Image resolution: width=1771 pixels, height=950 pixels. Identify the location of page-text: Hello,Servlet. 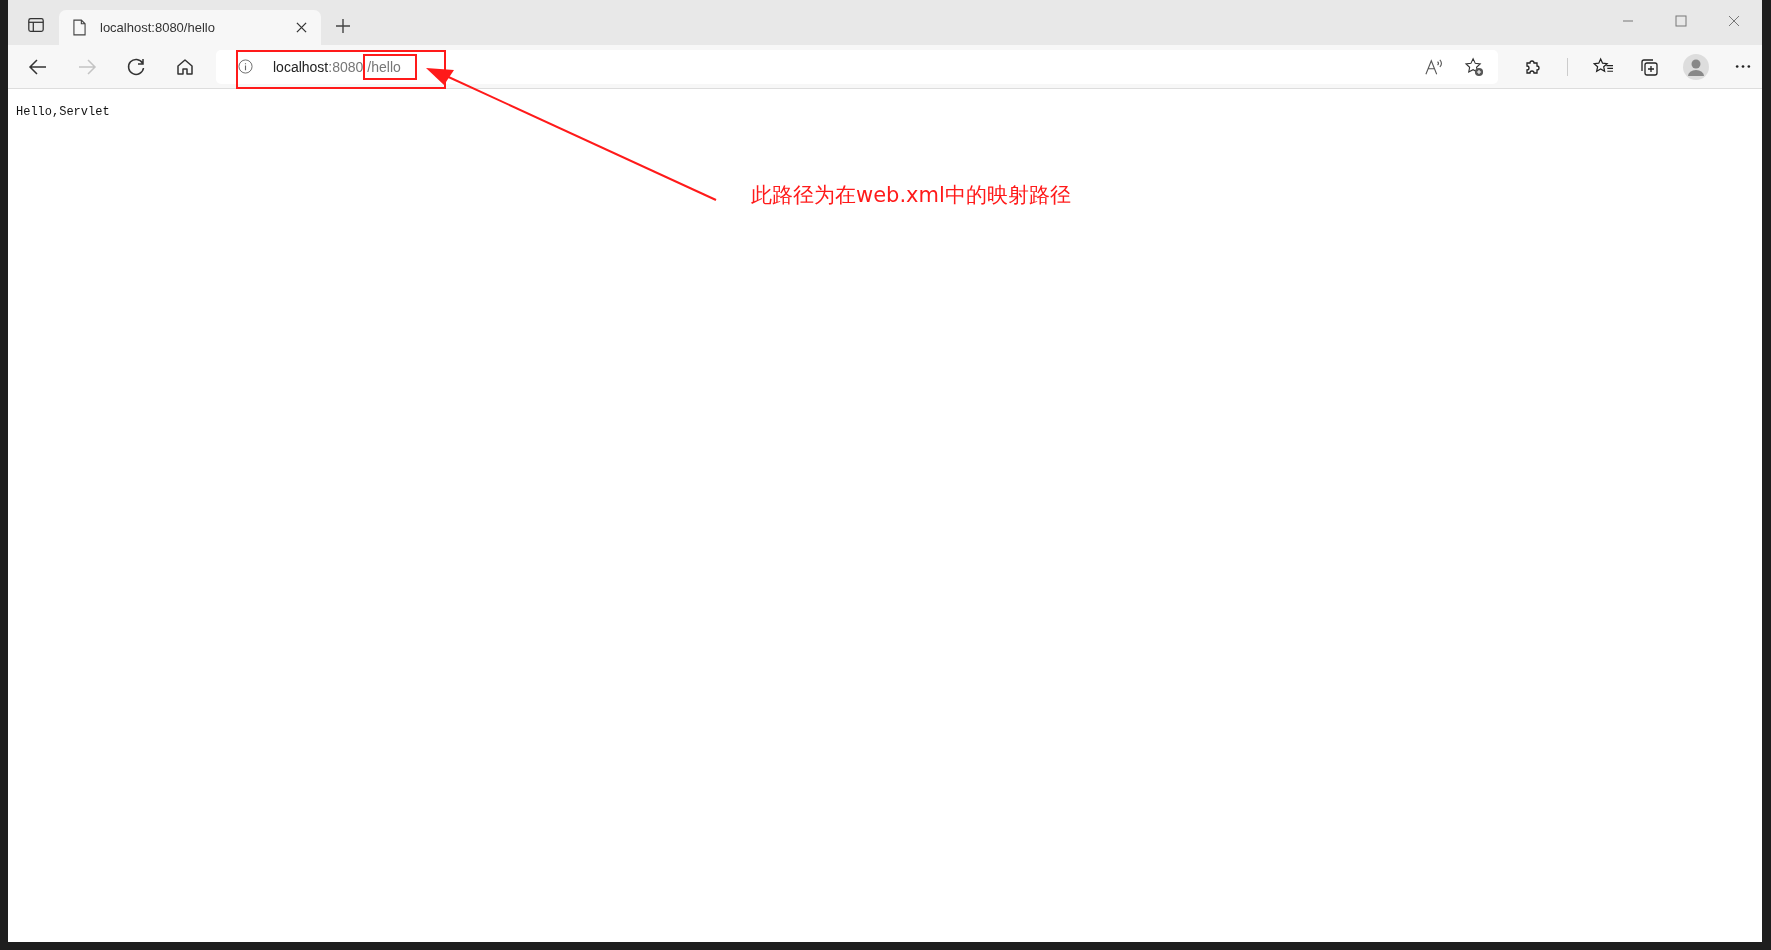
(63, 112).